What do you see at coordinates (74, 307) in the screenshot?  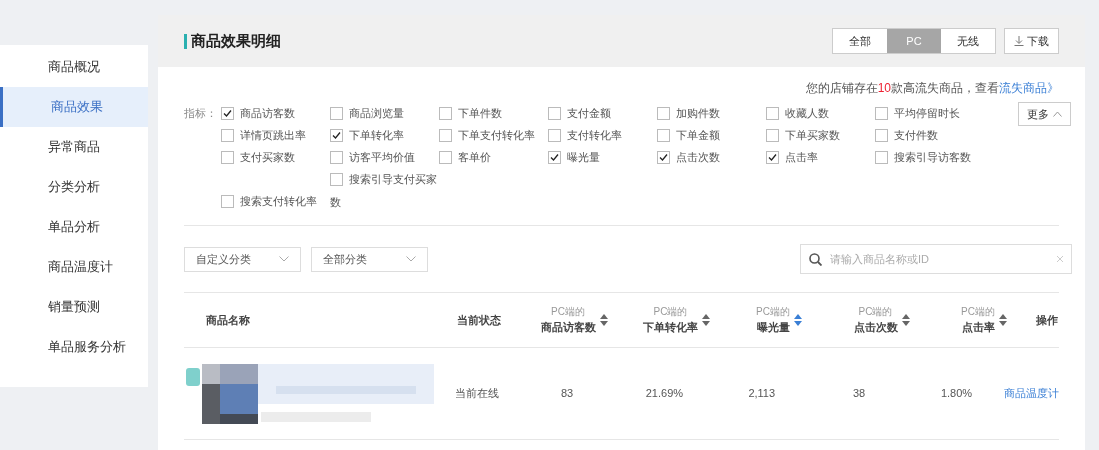 I see `sidebar-item: 销量预测` at bounding box center [74, 307].